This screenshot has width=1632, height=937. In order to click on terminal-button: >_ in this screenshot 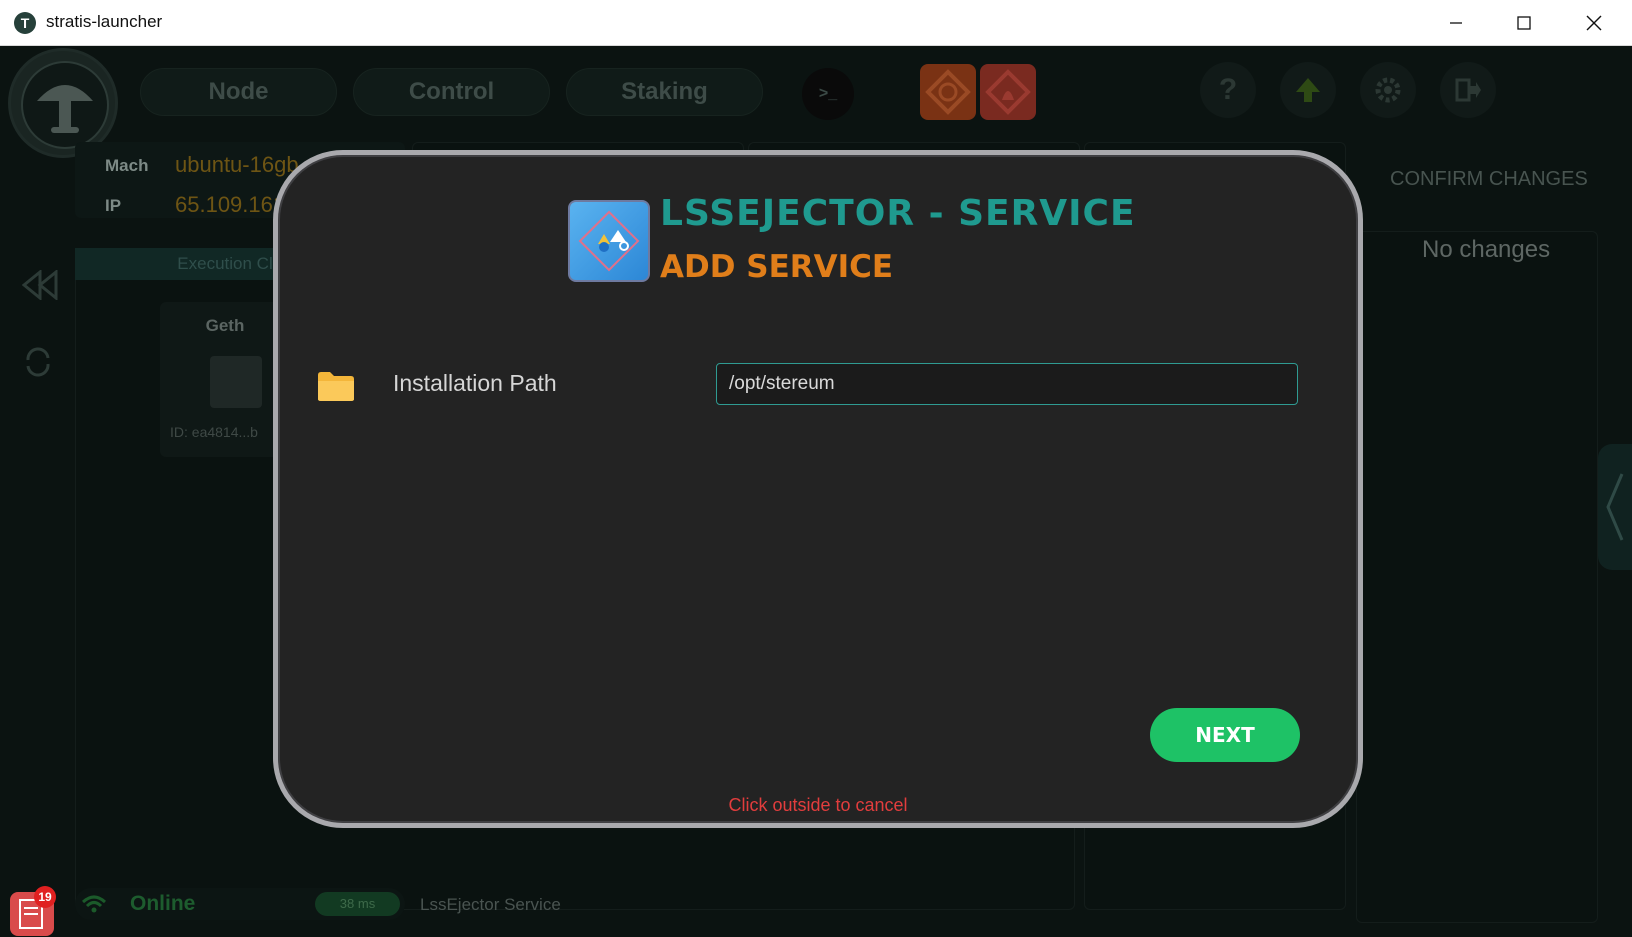, I will do `click(828, 94)`.